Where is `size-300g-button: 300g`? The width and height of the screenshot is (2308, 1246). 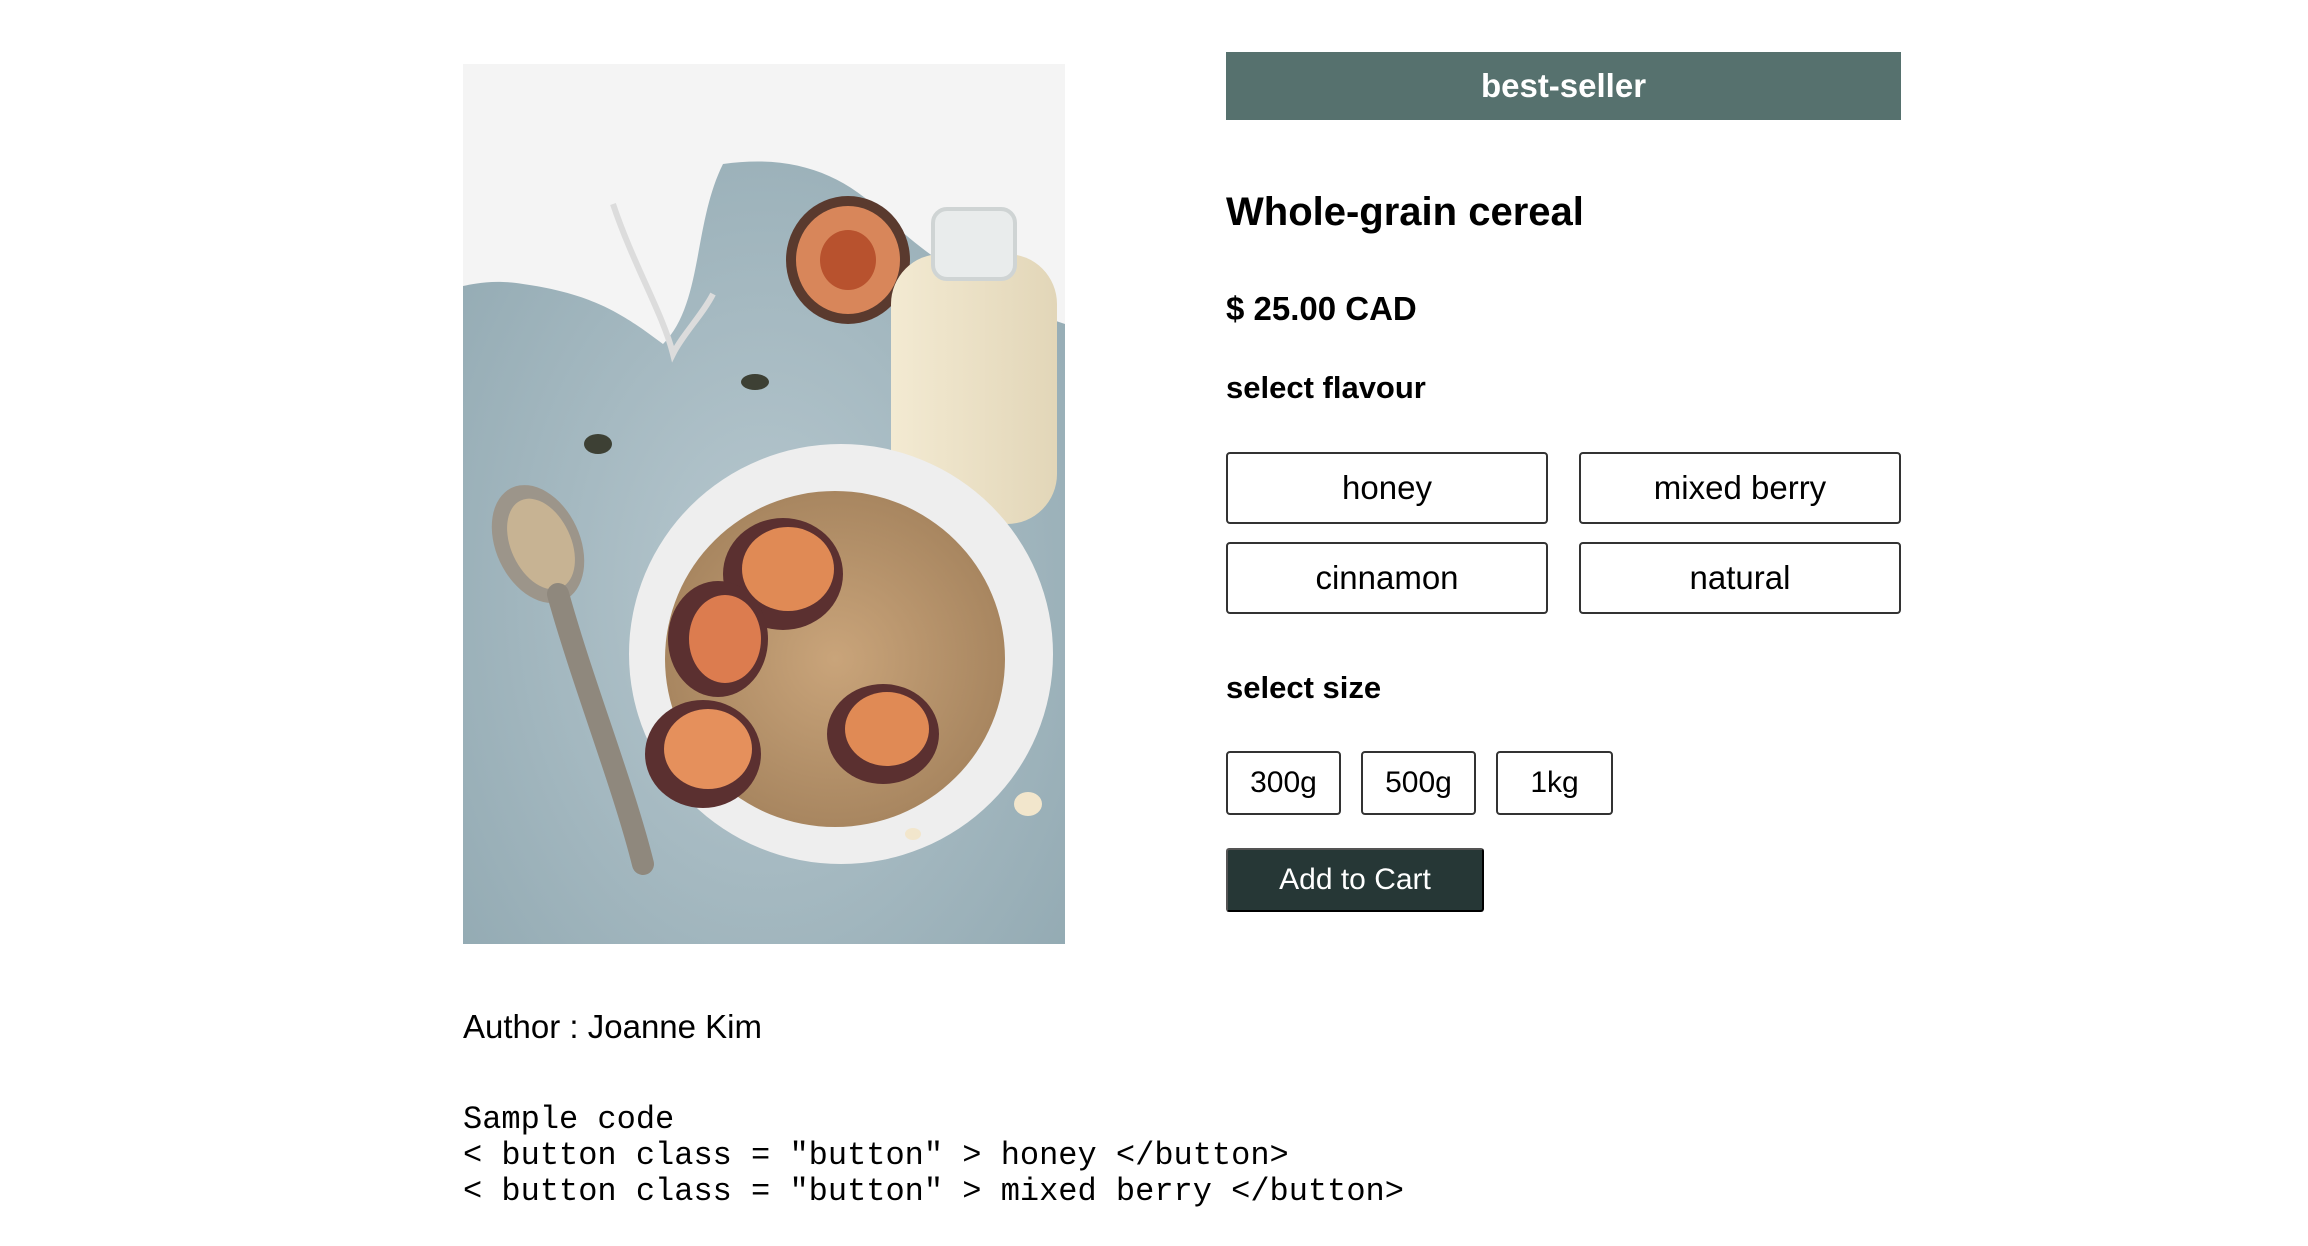 size-300g-button: 300g is located at coordinates (1283, 783).